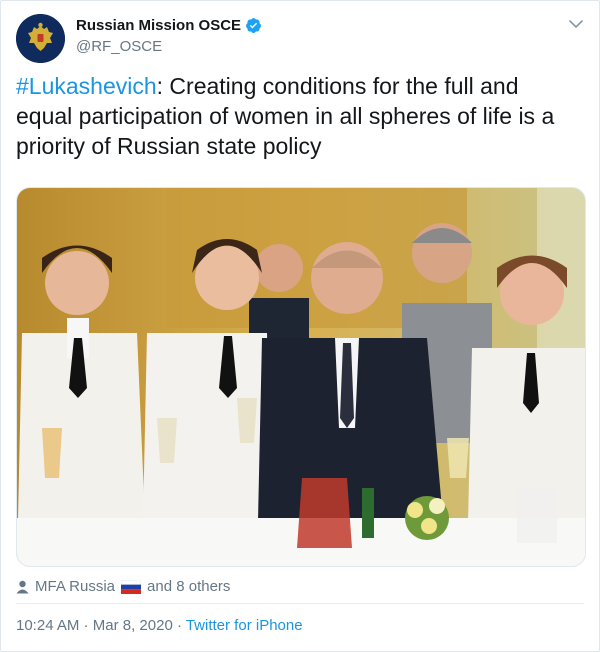 This screenshot has width=600, height=652. I want to click on tagged-first-user: MFA Russia, so click(75, 586).